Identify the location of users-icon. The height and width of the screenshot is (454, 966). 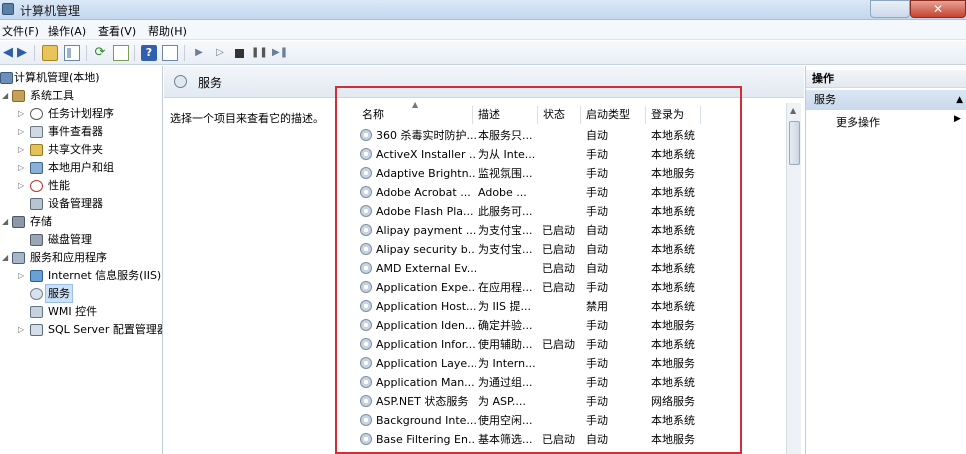
(36, 168).